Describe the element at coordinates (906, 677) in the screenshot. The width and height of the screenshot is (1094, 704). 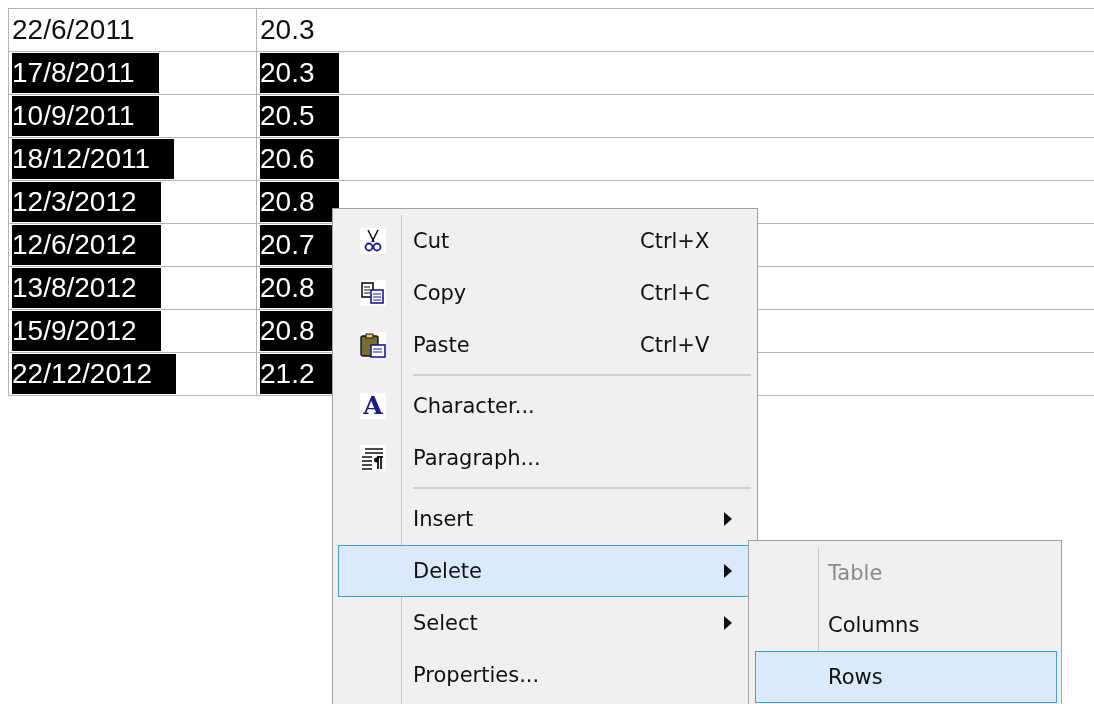
I see `menu-item: Rows` at that location.